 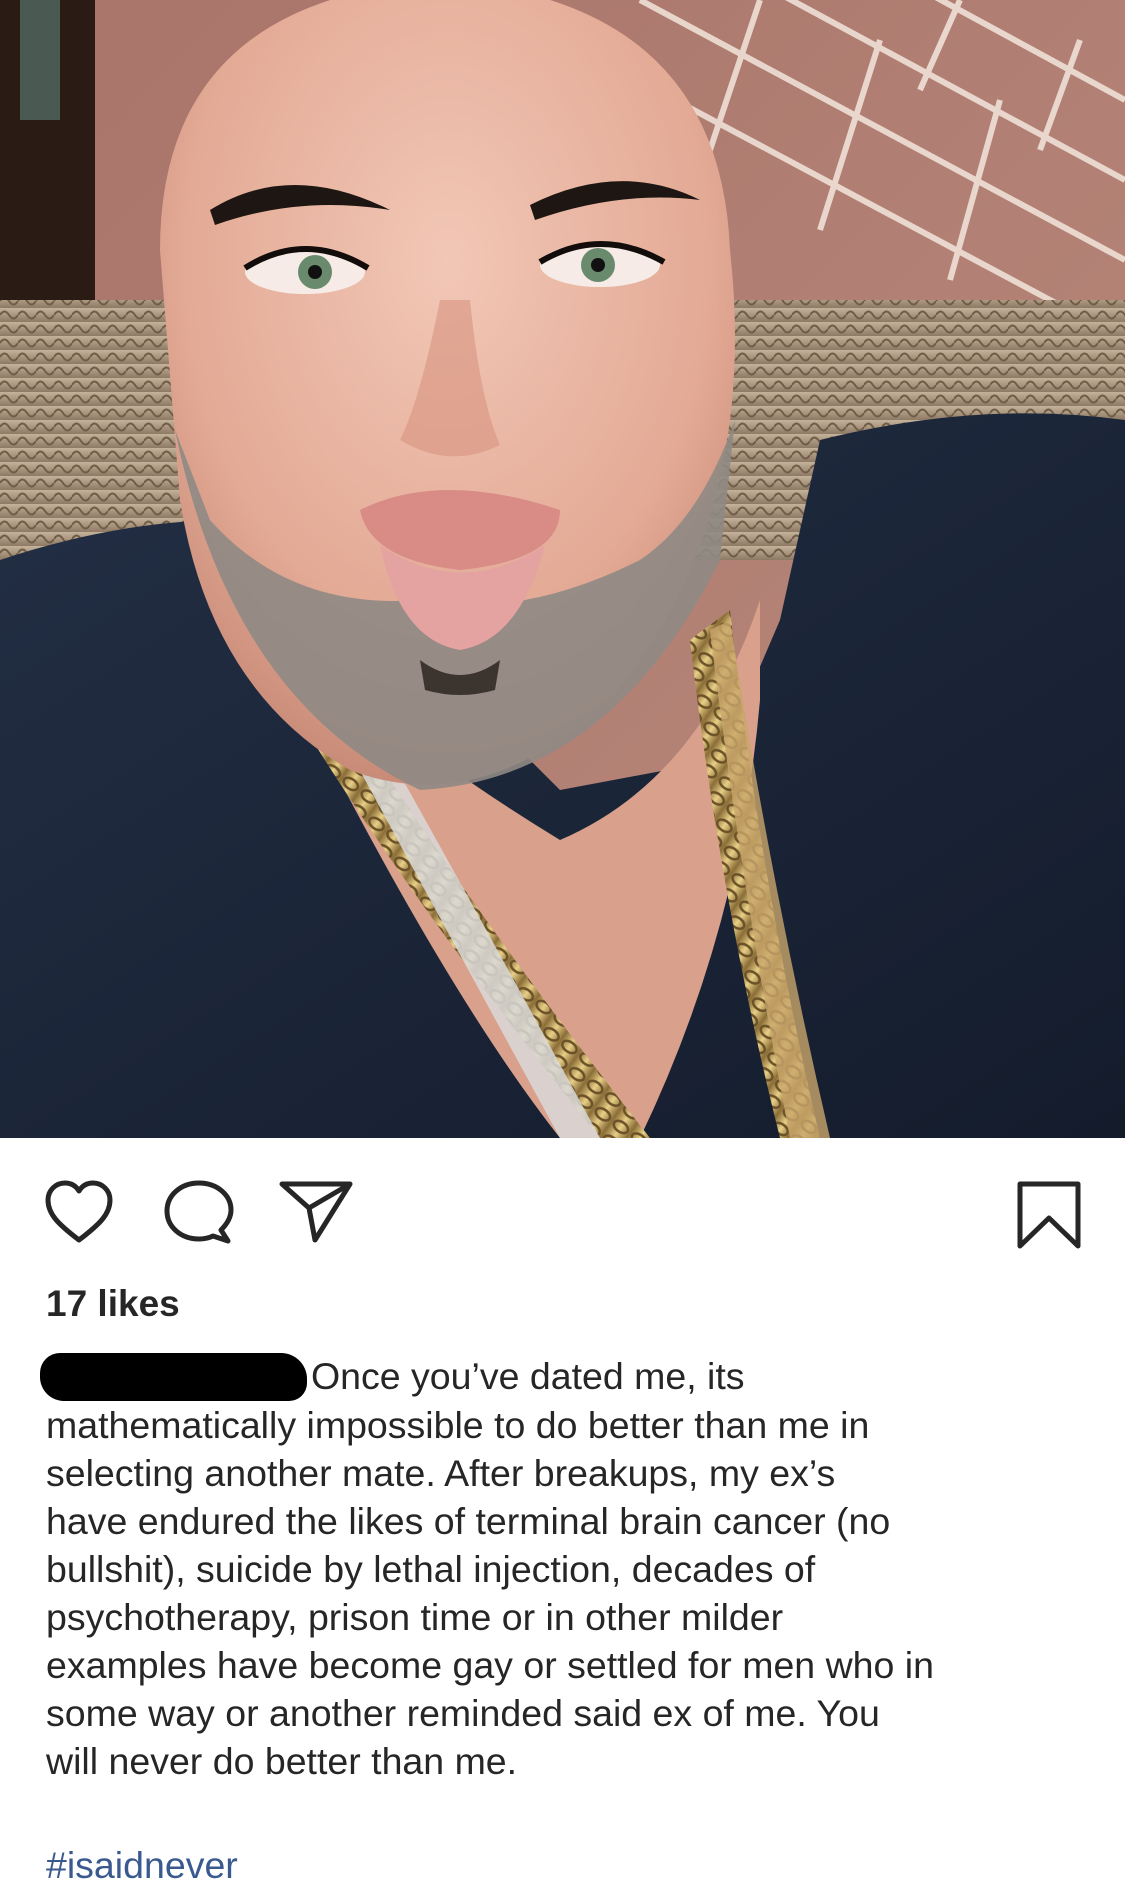 What do you see at coordinates (199, 1212) in the screenshot?
I see `comment-bubble-icon` at bounding box center [199, 1212].